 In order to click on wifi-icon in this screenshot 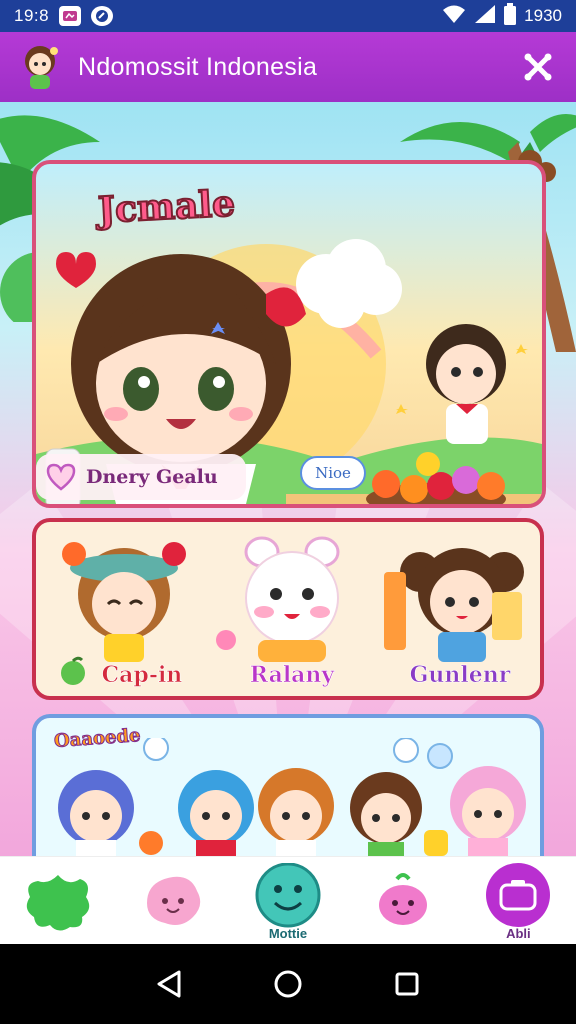, I will do `click(454, 16)`.